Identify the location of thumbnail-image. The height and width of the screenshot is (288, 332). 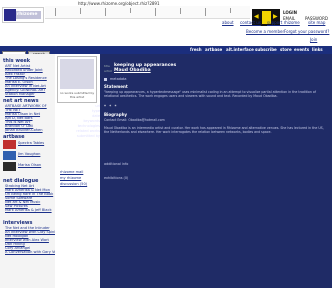
(77, 74).